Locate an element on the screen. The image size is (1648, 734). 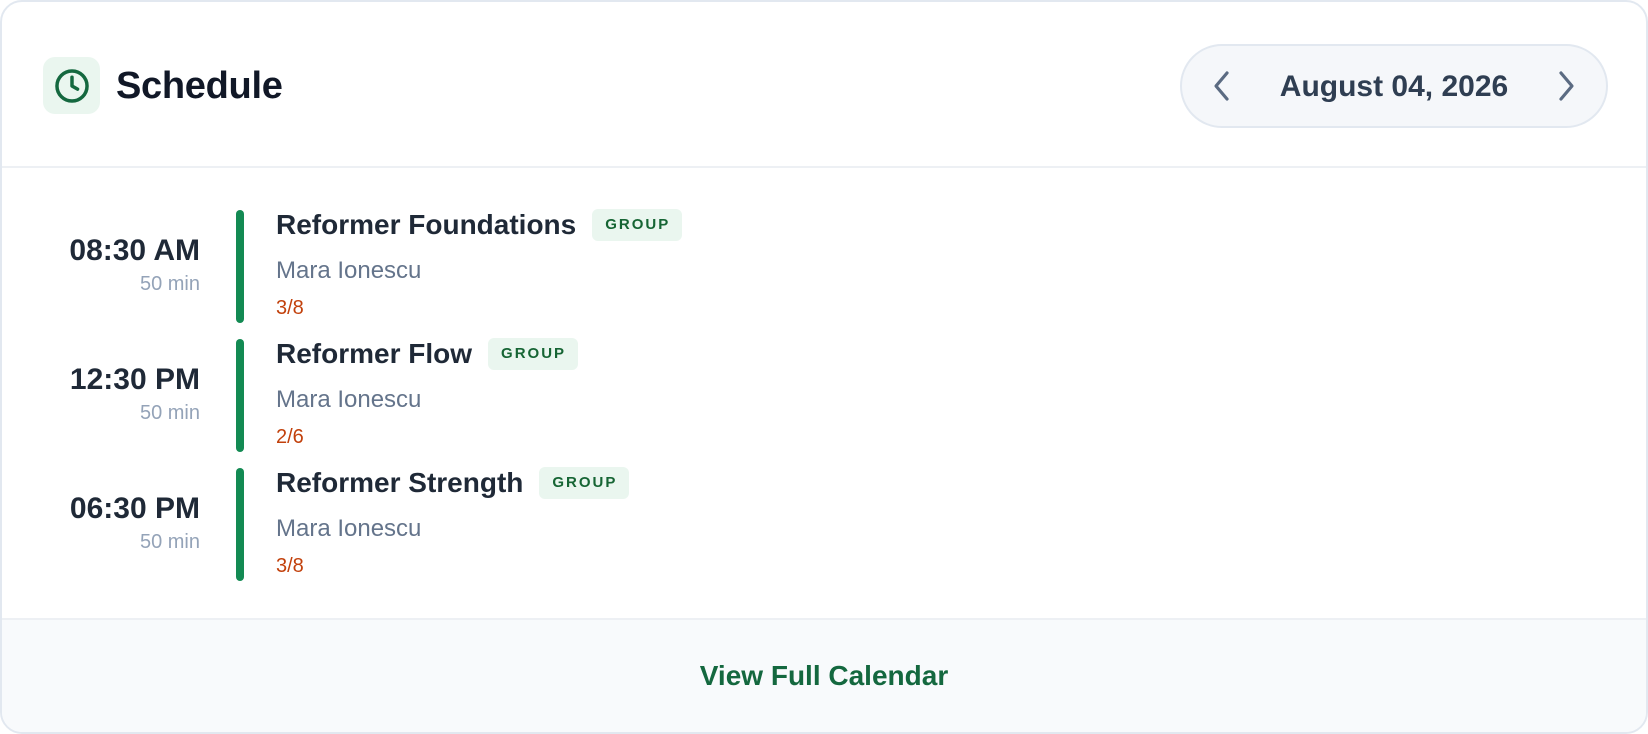
session-title-row: Reformer Strength GROUP is located at coordinates (453, 483).